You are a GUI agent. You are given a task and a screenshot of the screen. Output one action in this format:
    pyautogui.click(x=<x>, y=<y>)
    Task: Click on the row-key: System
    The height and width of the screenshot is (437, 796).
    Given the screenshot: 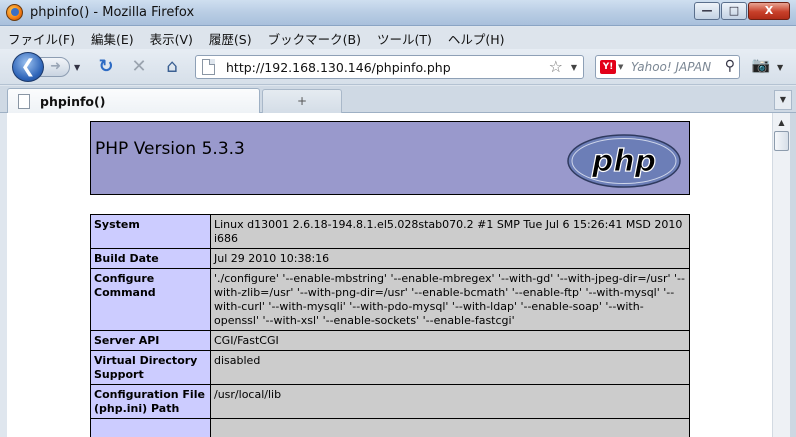 What is the action you would take?
    pyautogui.click(x=150, y=231)
    